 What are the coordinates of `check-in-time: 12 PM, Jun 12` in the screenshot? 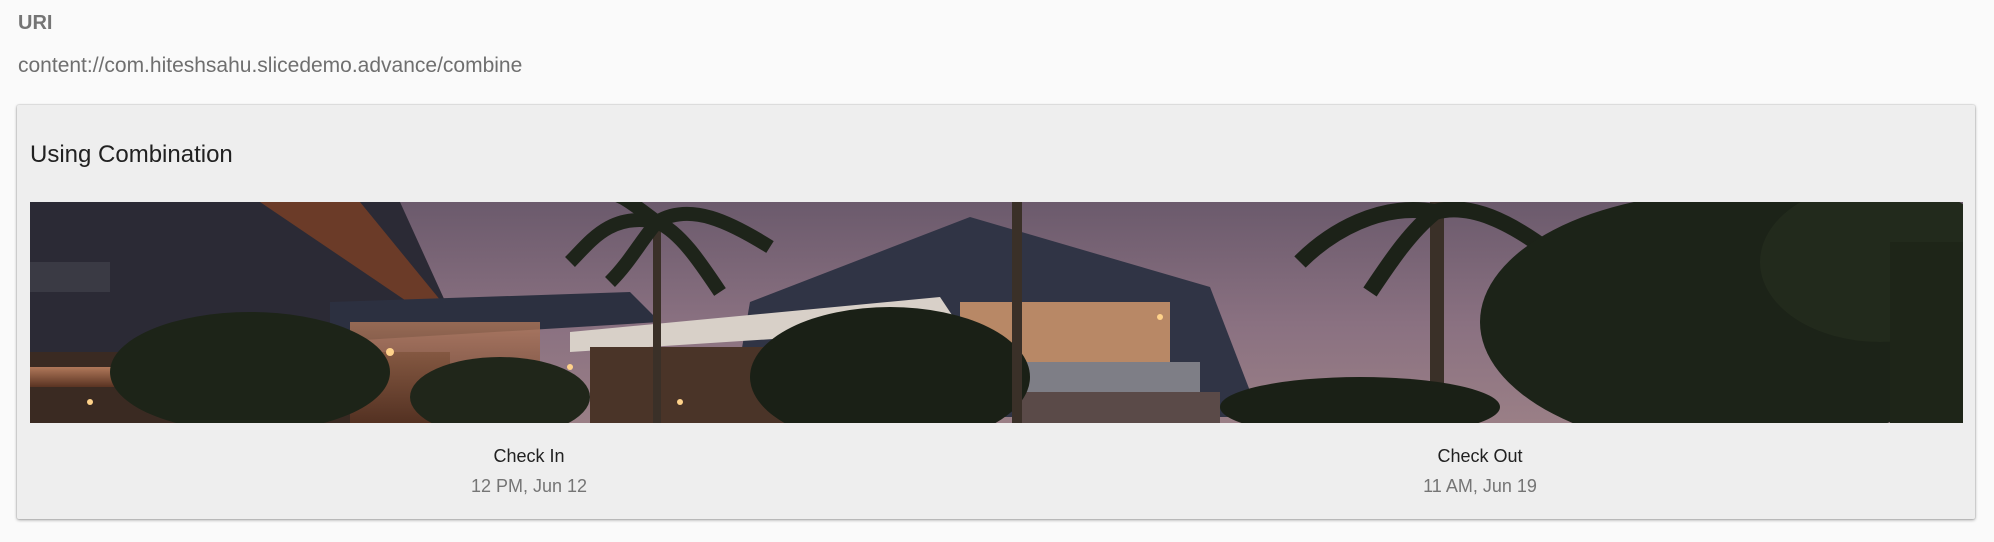 It's located at (529, 486).